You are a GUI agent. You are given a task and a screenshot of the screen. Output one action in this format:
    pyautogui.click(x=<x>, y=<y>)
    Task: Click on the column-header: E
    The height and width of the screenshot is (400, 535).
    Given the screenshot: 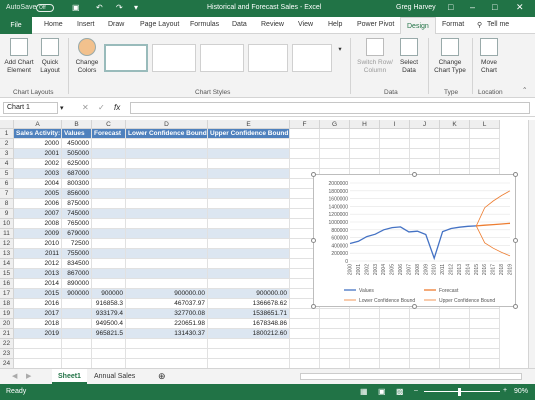 What is the action you would take?
    pyautogui.click(x=249, y=124)
    